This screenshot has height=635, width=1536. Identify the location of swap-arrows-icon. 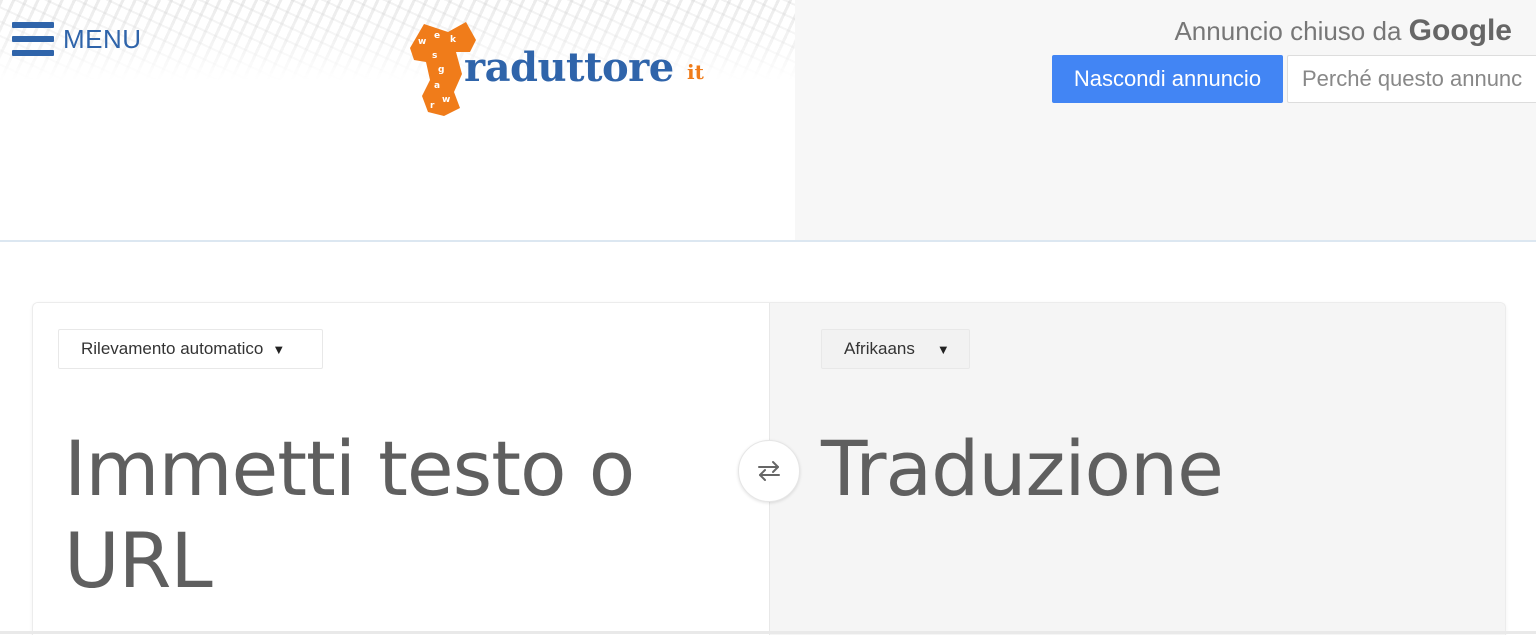
(769, 471).